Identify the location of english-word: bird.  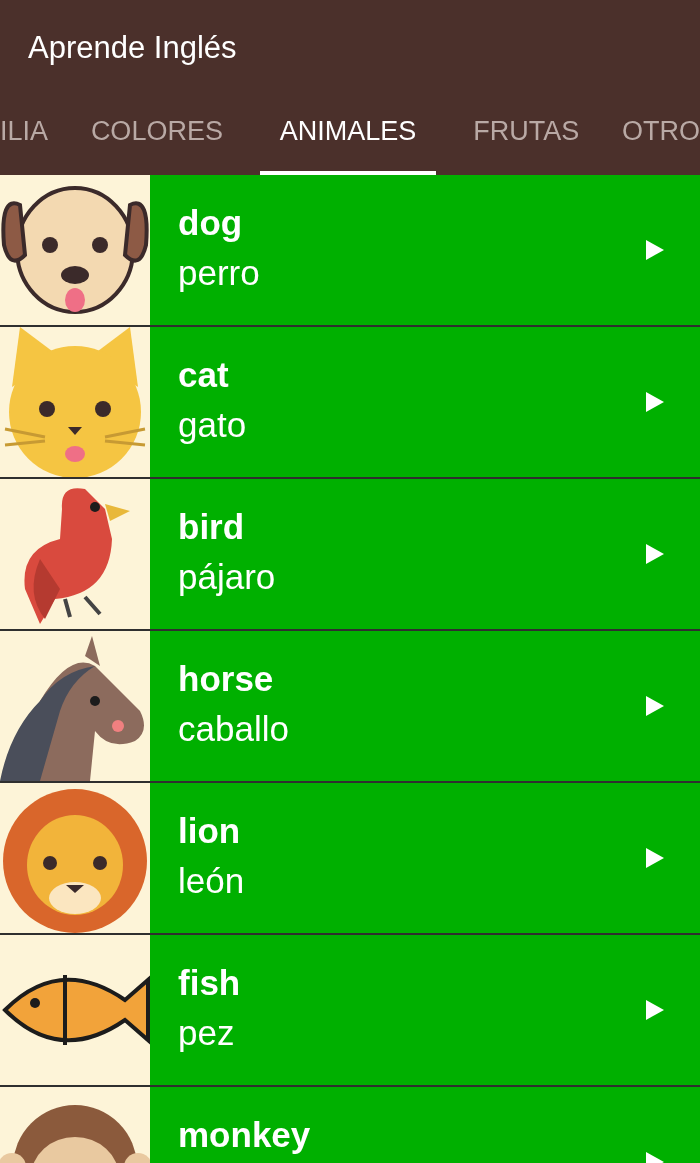
(212, 527).